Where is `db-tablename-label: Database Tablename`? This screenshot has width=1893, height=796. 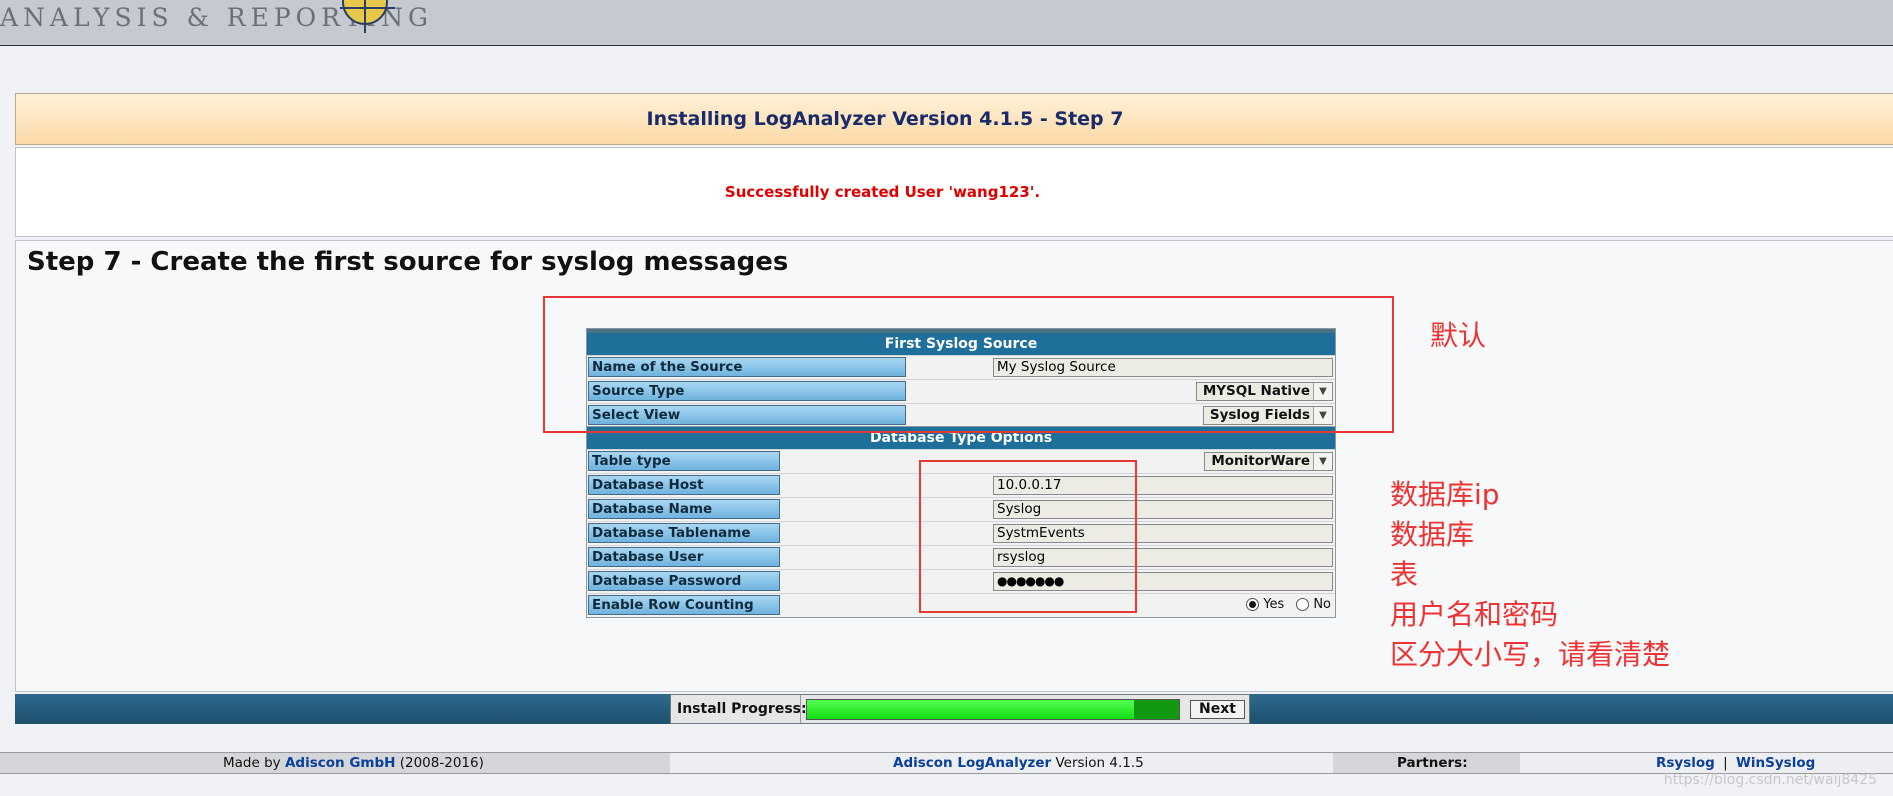
db-tablename-label: Database Tablename is located at coordinates (684, 533).